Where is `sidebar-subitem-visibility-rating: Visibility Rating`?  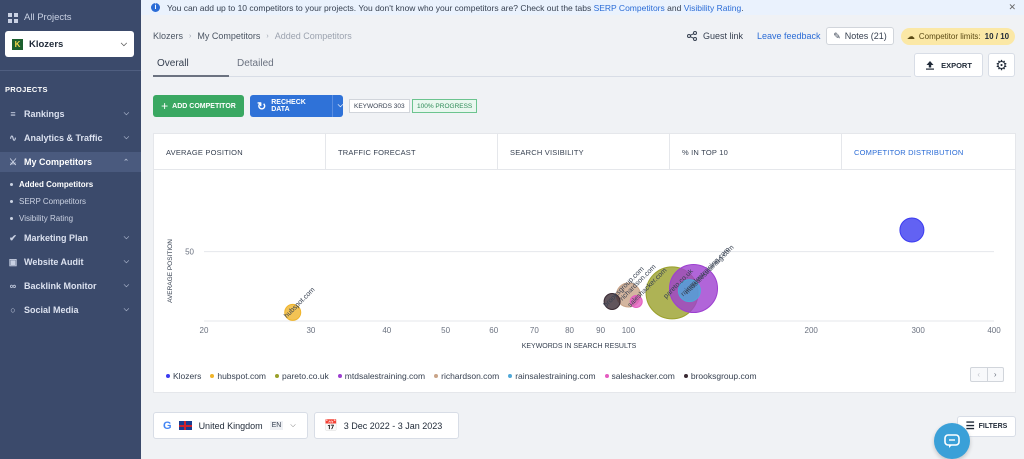
sidebar-subitem-visibility-rating: Visibility Rating is located at coordinates (41, 218).